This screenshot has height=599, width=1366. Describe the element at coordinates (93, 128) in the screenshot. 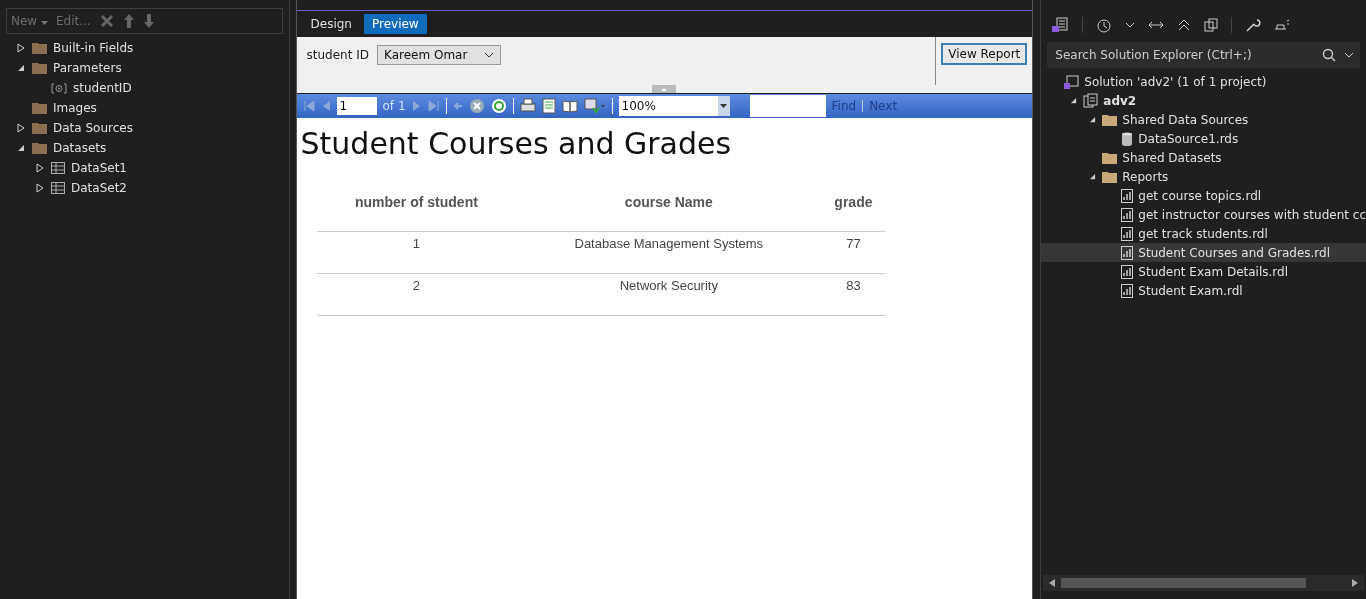

I see `tree-item: Data Sources` at that location.